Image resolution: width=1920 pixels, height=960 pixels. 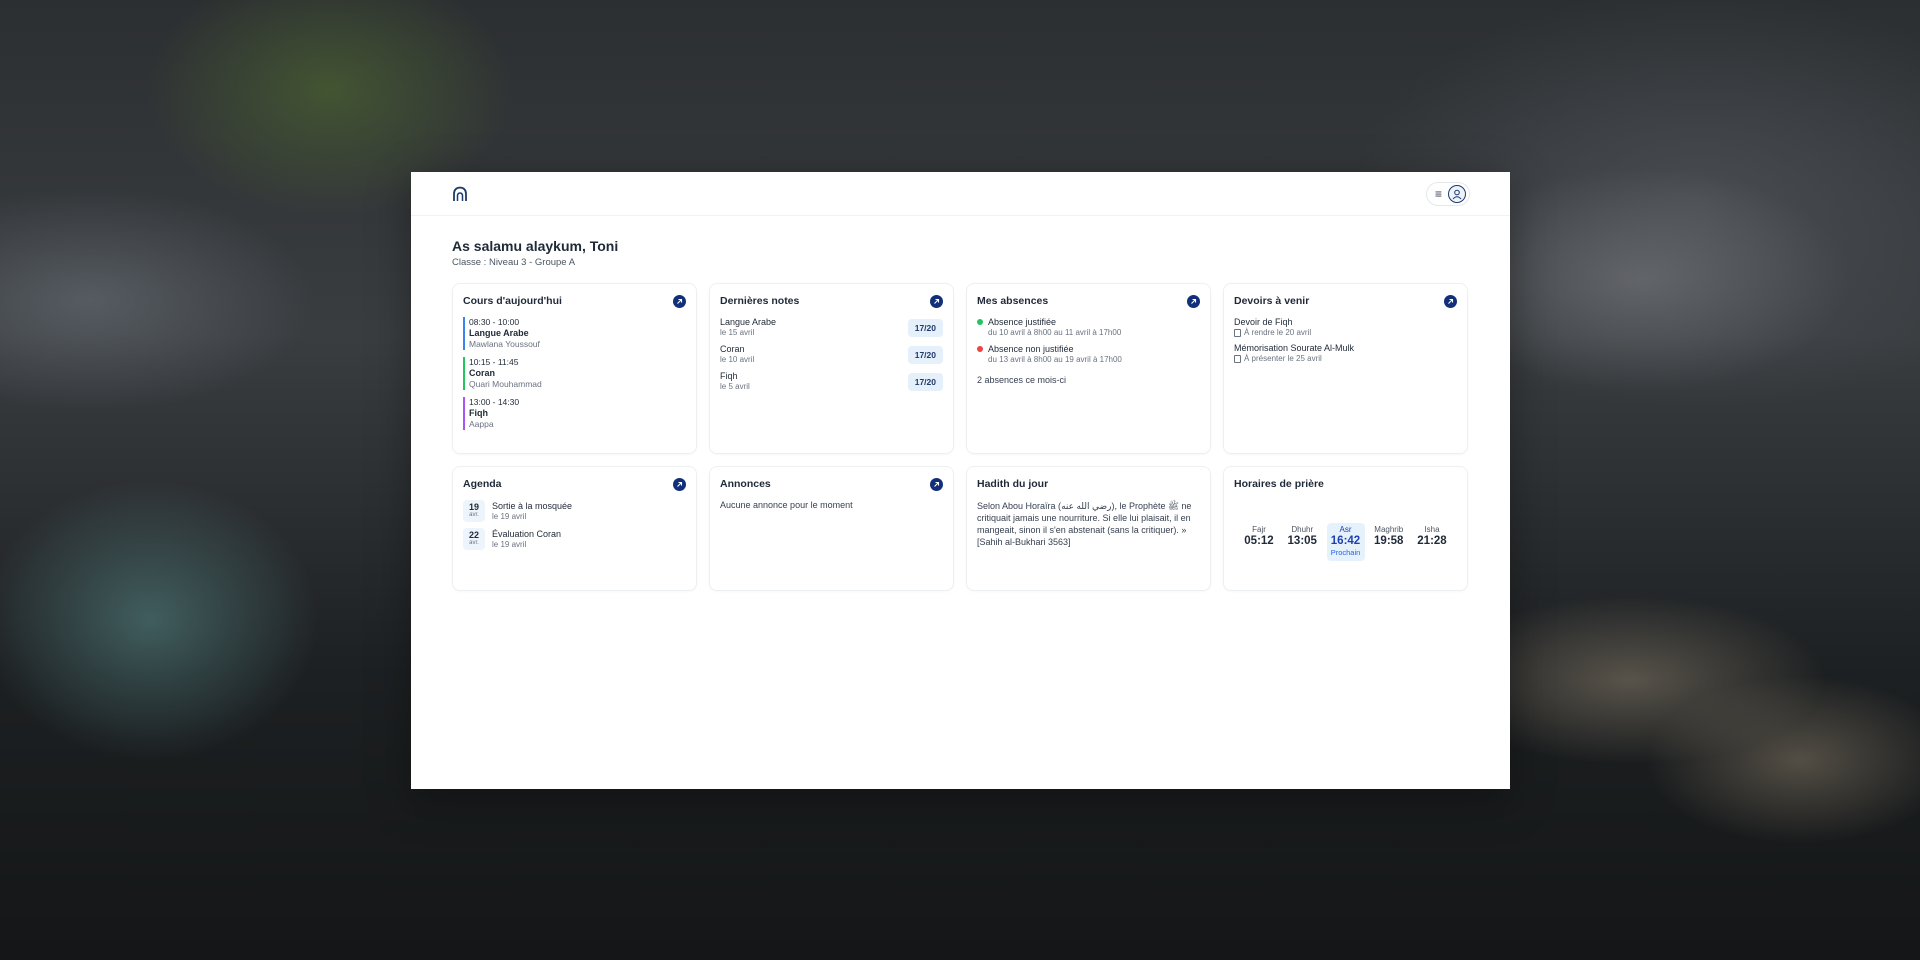 I want to click on grade-subject: Fiqh, so click(x=729, y=376).